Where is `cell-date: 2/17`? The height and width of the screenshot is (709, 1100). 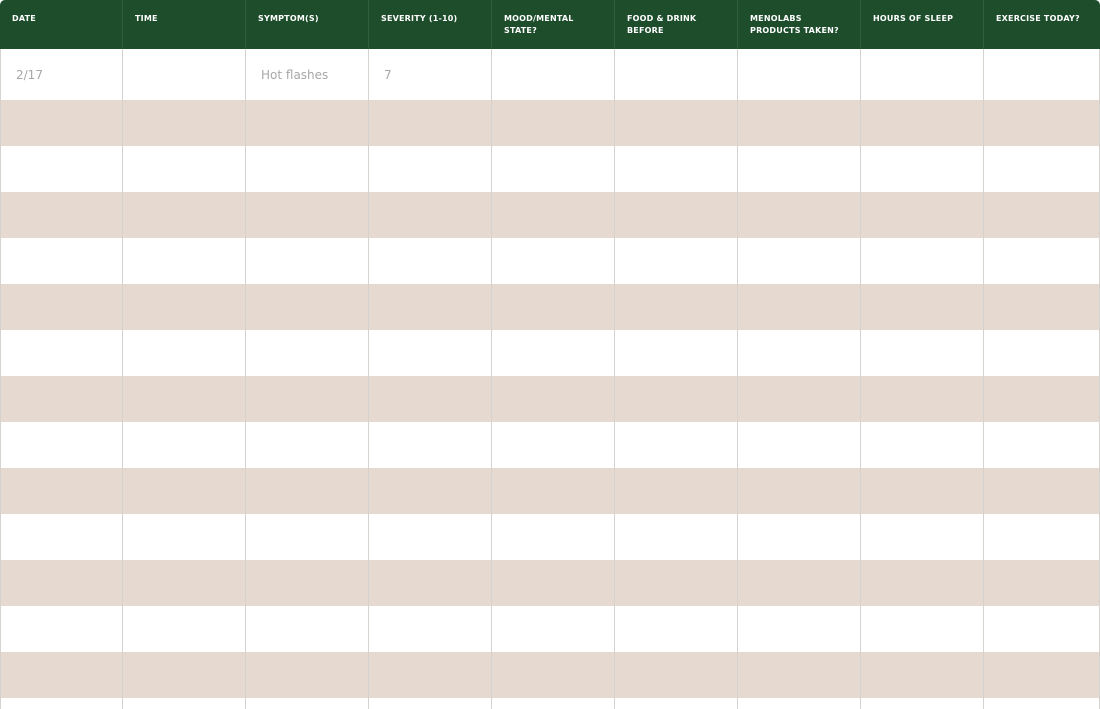 cell-date: 2/17 is located at coordinates (61, 74).